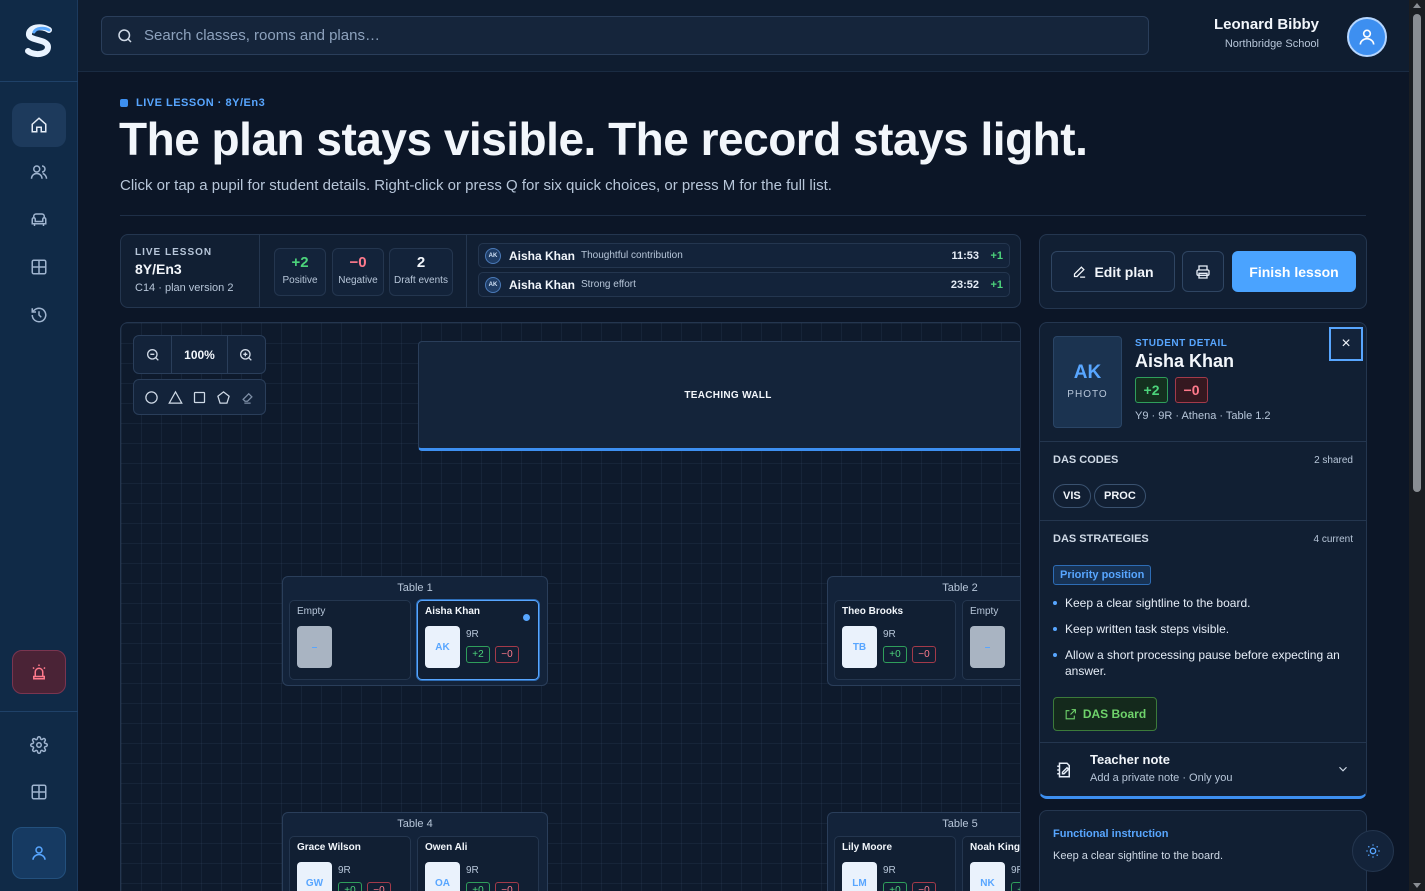 The image size is (1425, 891). Describe the element at coordinates (895, 640) in the screenshot. I see `seat-student: Theo Brooks TB 9R +0 −0` at that location.